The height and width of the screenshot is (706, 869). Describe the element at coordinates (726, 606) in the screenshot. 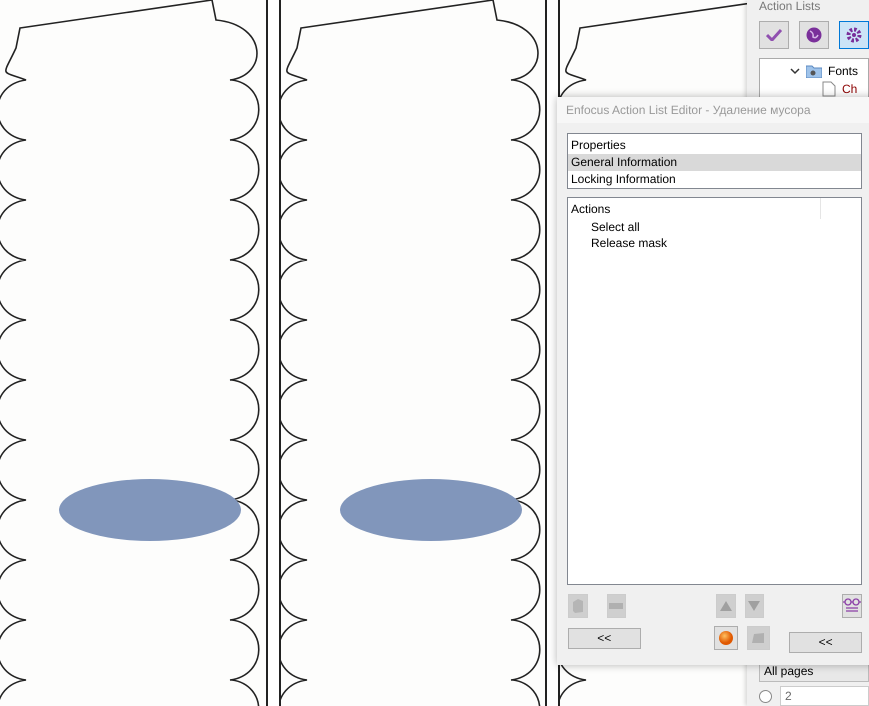

I see `up-triangle-icon` at that location.